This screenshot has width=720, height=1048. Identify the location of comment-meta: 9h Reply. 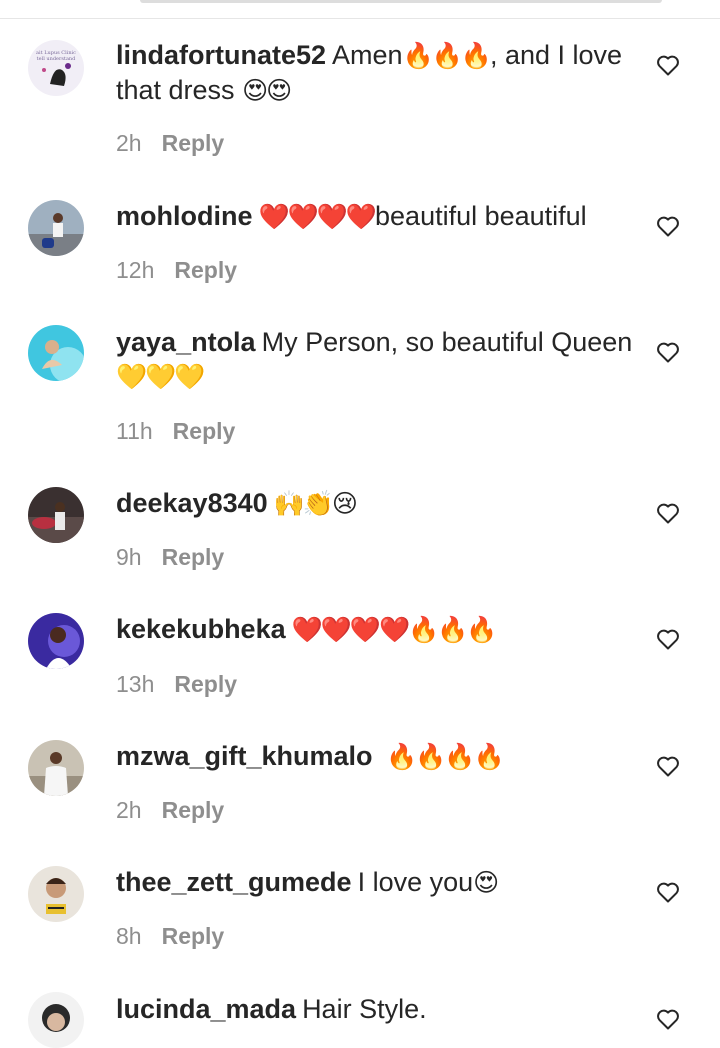
(170, 557).